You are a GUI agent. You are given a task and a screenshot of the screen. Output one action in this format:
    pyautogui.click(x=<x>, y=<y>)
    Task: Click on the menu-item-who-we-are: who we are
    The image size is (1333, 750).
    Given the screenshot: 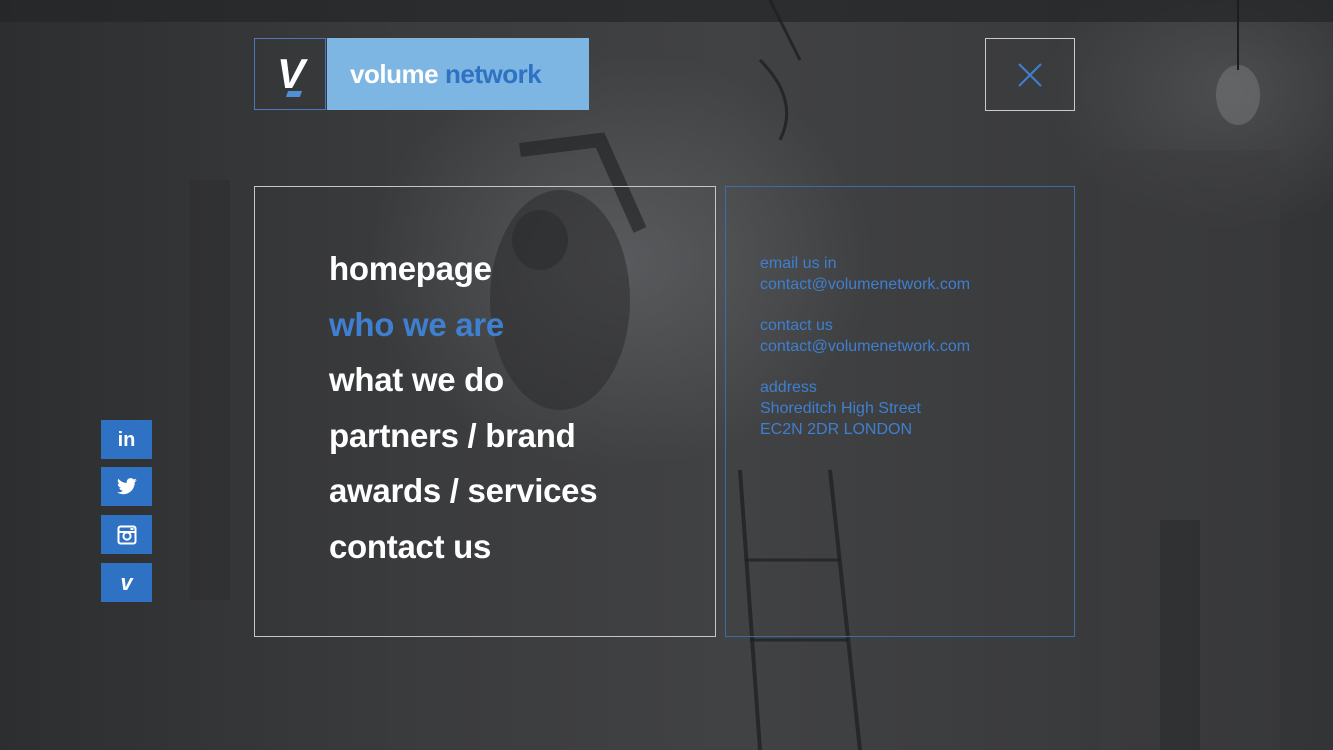 What is the action you would take?
    pyautogui.click(x=463, y=333)
    